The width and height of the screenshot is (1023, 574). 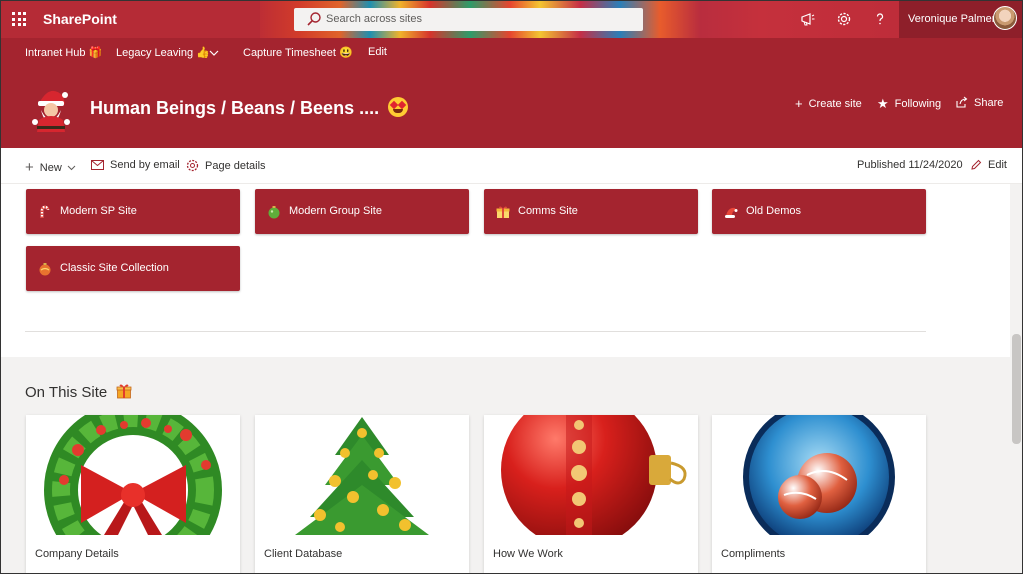 I want to click on quicklink-modern-sp-site: Modern SP Site, so click(x=133, y=211).